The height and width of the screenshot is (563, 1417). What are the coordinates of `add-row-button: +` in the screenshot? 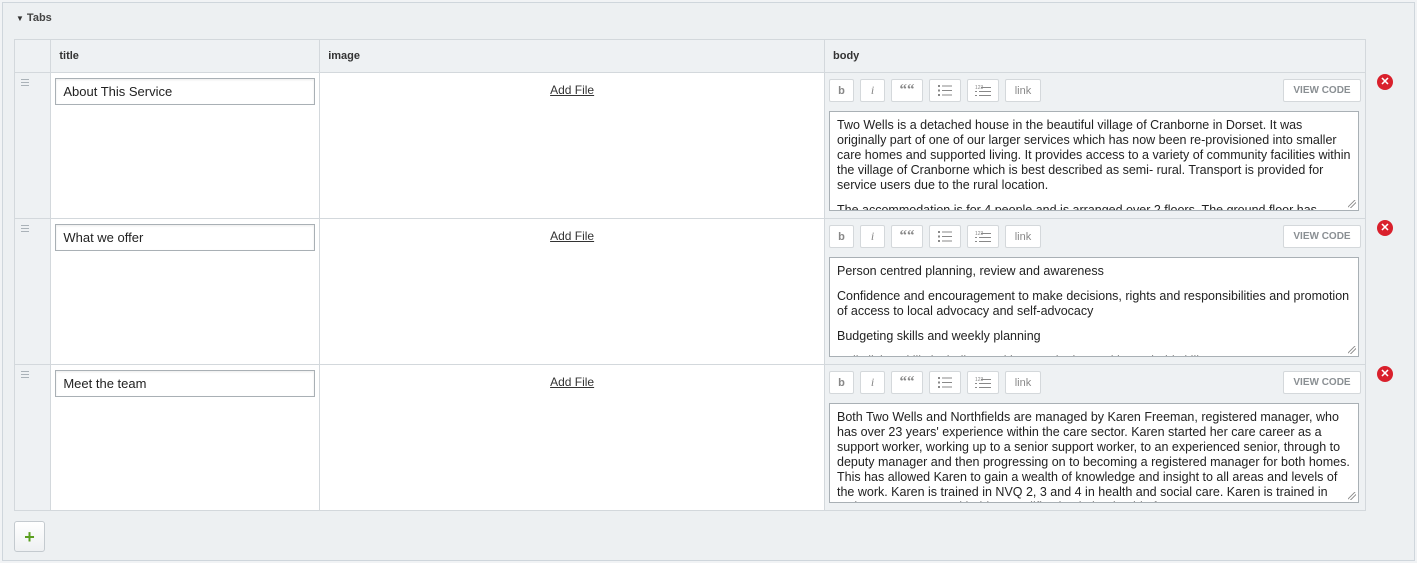 It's located at (29, 536).